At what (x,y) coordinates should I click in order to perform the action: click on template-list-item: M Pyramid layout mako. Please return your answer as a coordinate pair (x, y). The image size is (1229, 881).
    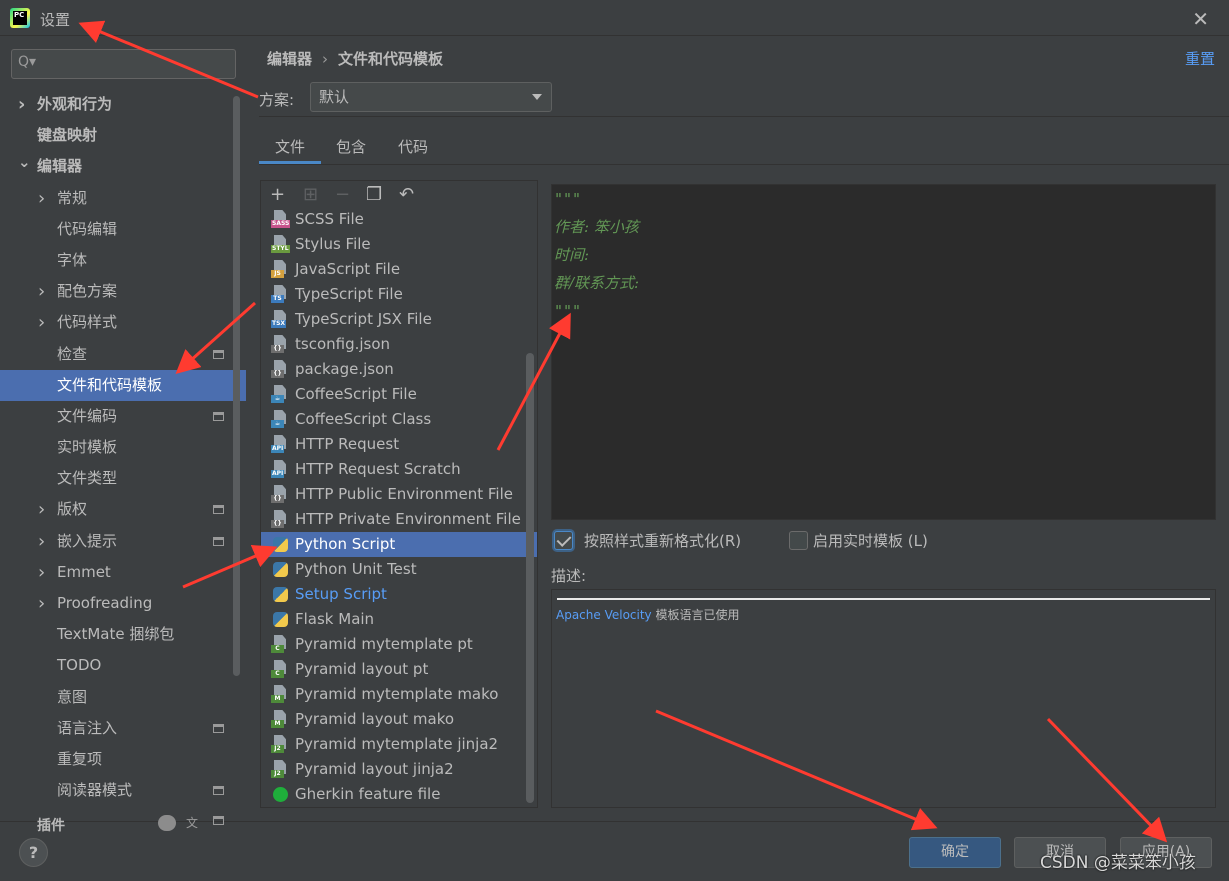
    Looking at the image, I should click on (399, 719).